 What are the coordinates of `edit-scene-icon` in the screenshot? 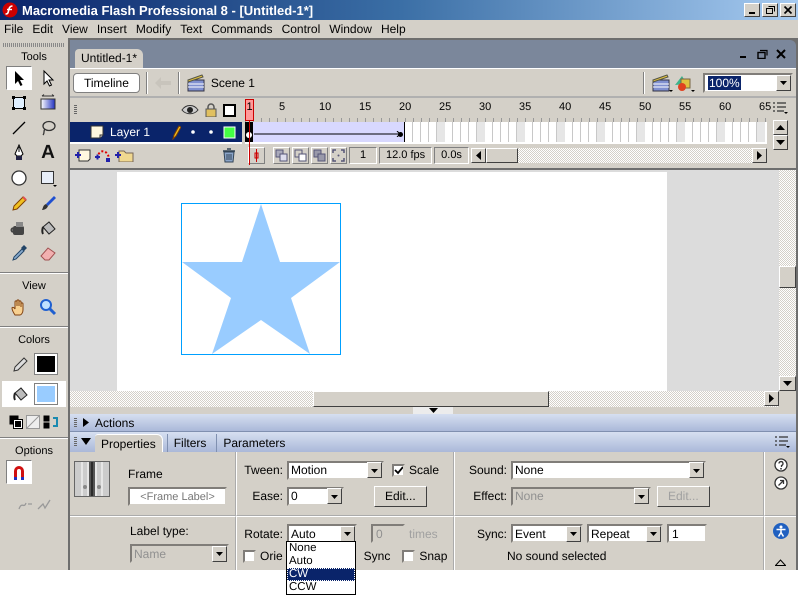 It's located at (662, 82).